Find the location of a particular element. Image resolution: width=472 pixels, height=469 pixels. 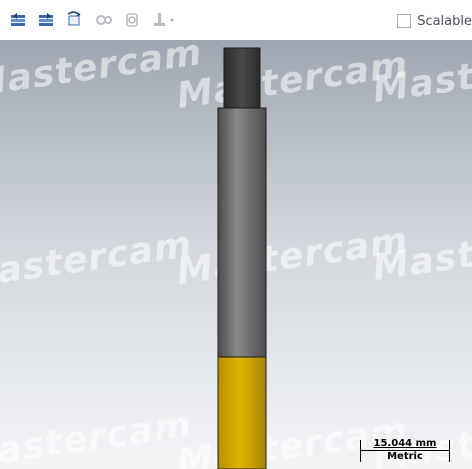

scalable-toggle: Scalable is located at coordinates (434, 21).